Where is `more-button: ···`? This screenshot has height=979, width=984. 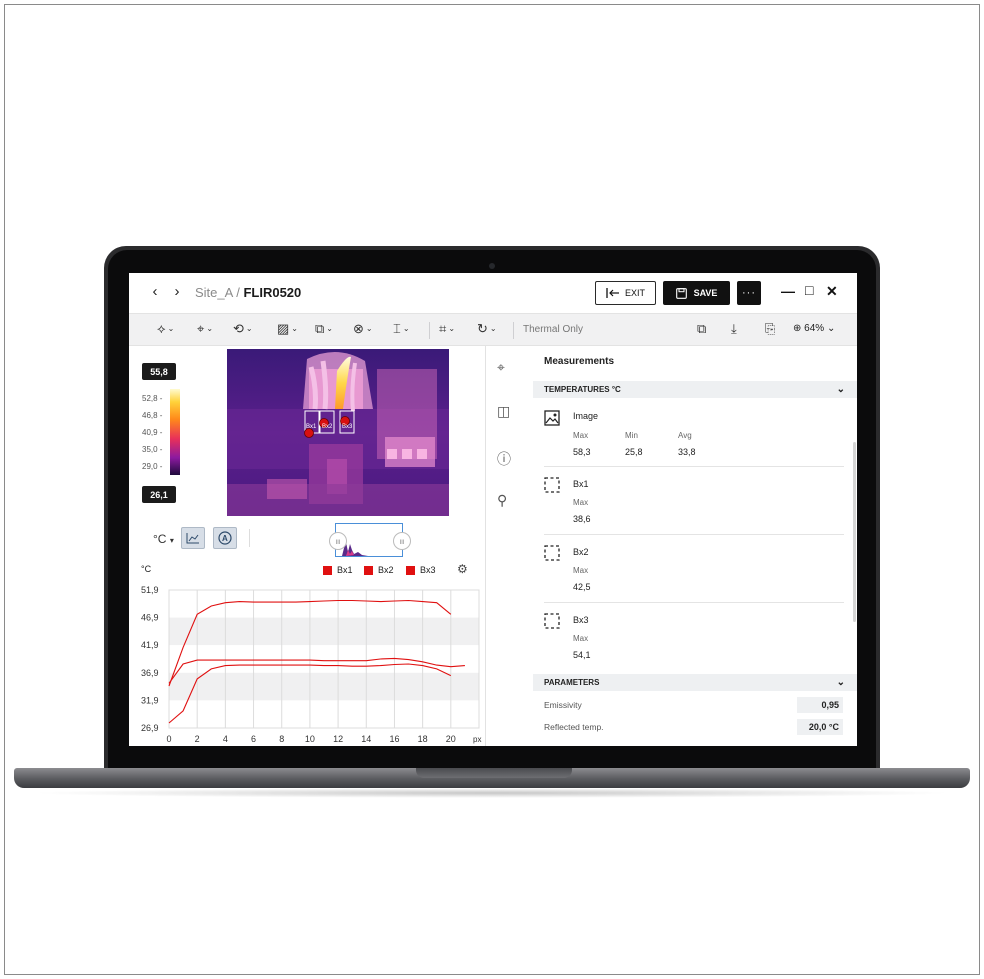
more-button: ··· is located at coordinates (749, 293).